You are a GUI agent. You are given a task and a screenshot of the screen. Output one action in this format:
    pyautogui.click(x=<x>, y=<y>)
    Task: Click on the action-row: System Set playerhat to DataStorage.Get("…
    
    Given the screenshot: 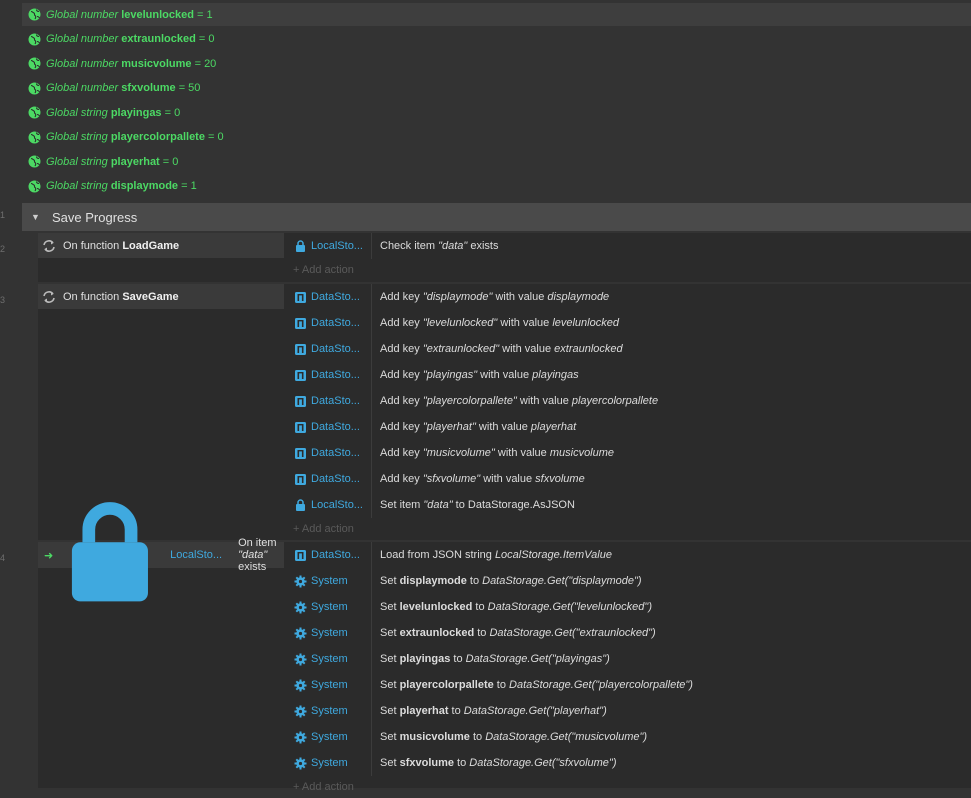 What is the action you would take?
    pyautogui.click(x=628, y=711)
    